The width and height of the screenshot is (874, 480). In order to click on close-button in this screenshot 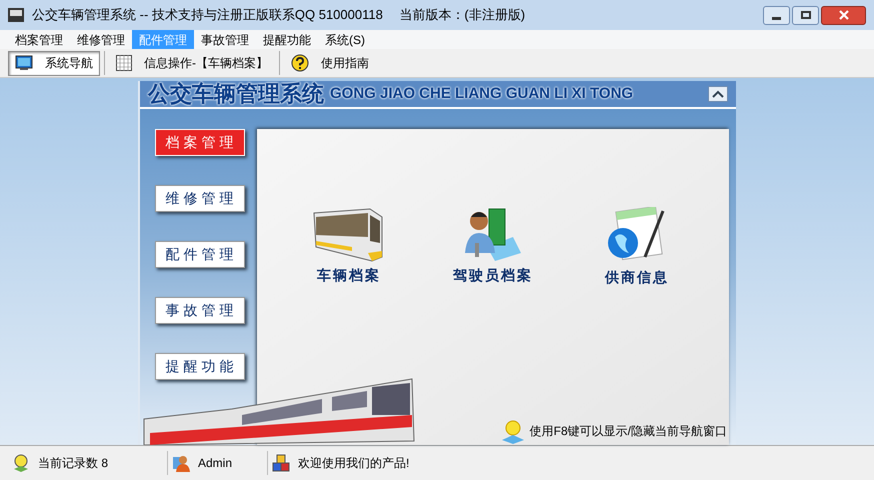, I will do `click(843, 15)`.